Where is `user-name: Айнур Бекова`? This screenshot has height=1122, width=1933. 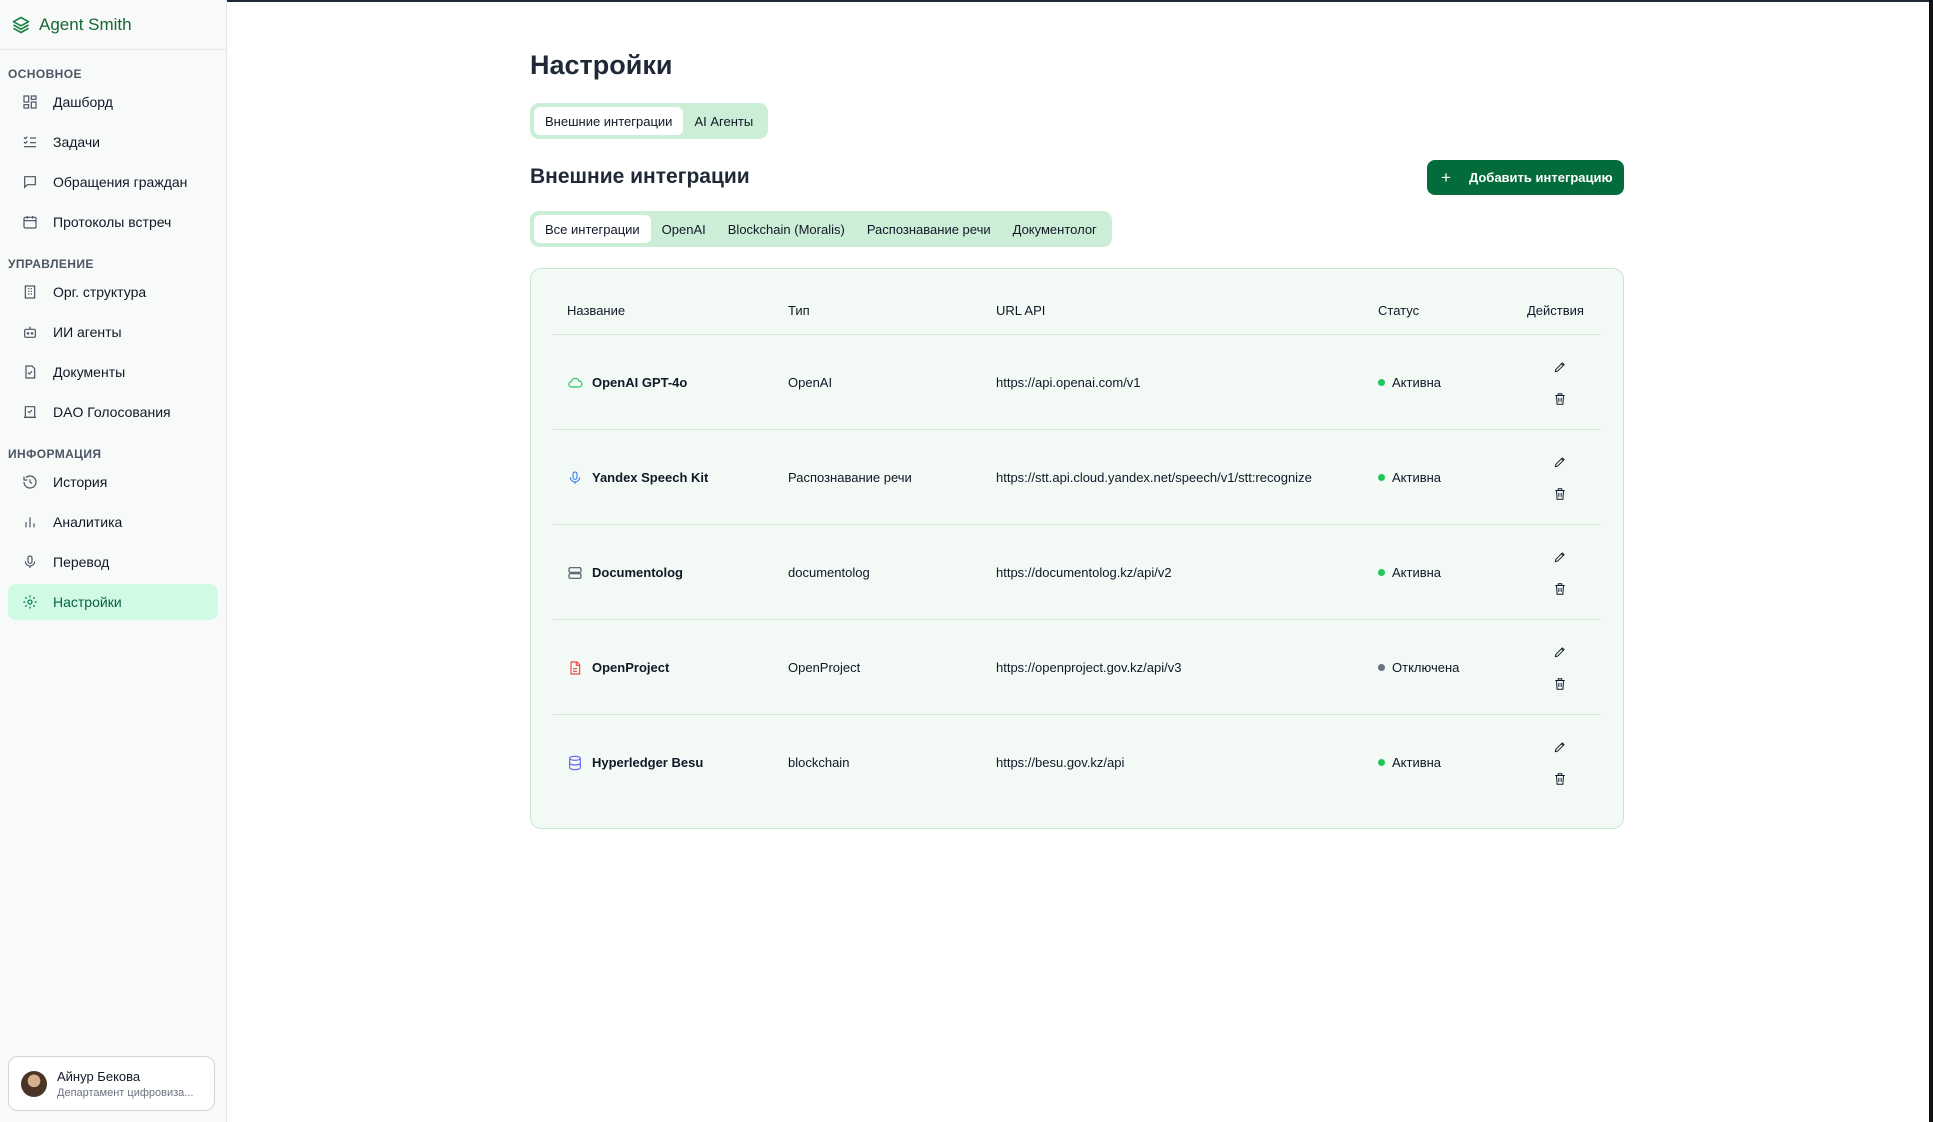 user-name: Айнур Бекова is located at coordinates (99, 1076).